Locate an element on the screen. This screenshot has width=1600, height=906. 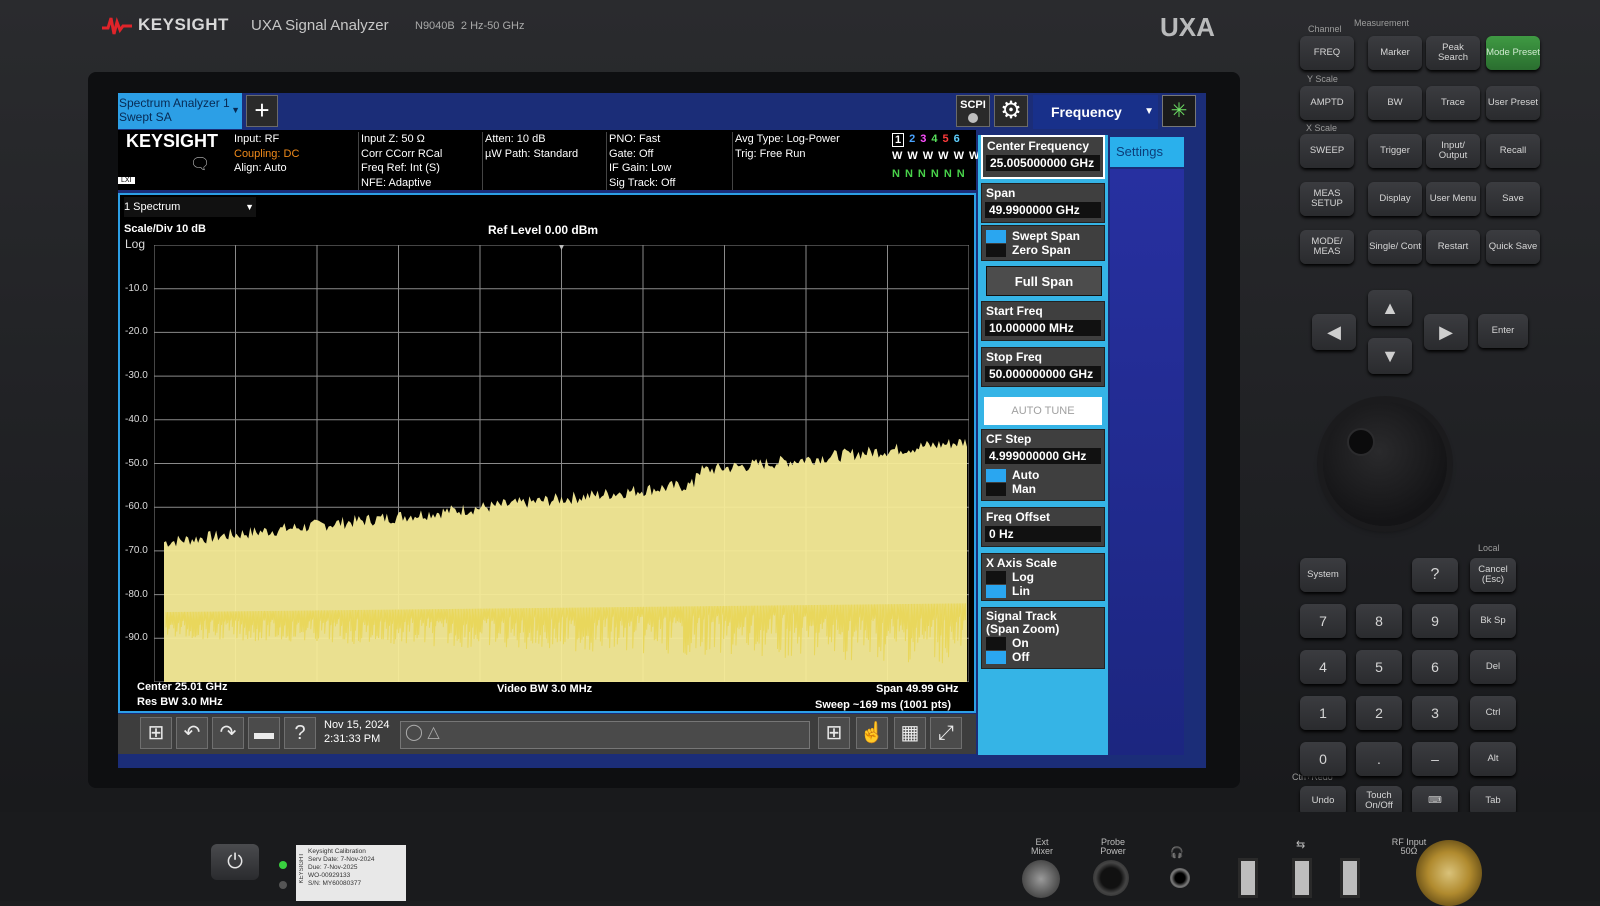
power-button: ⏻ is located at coordinates (235, 862).